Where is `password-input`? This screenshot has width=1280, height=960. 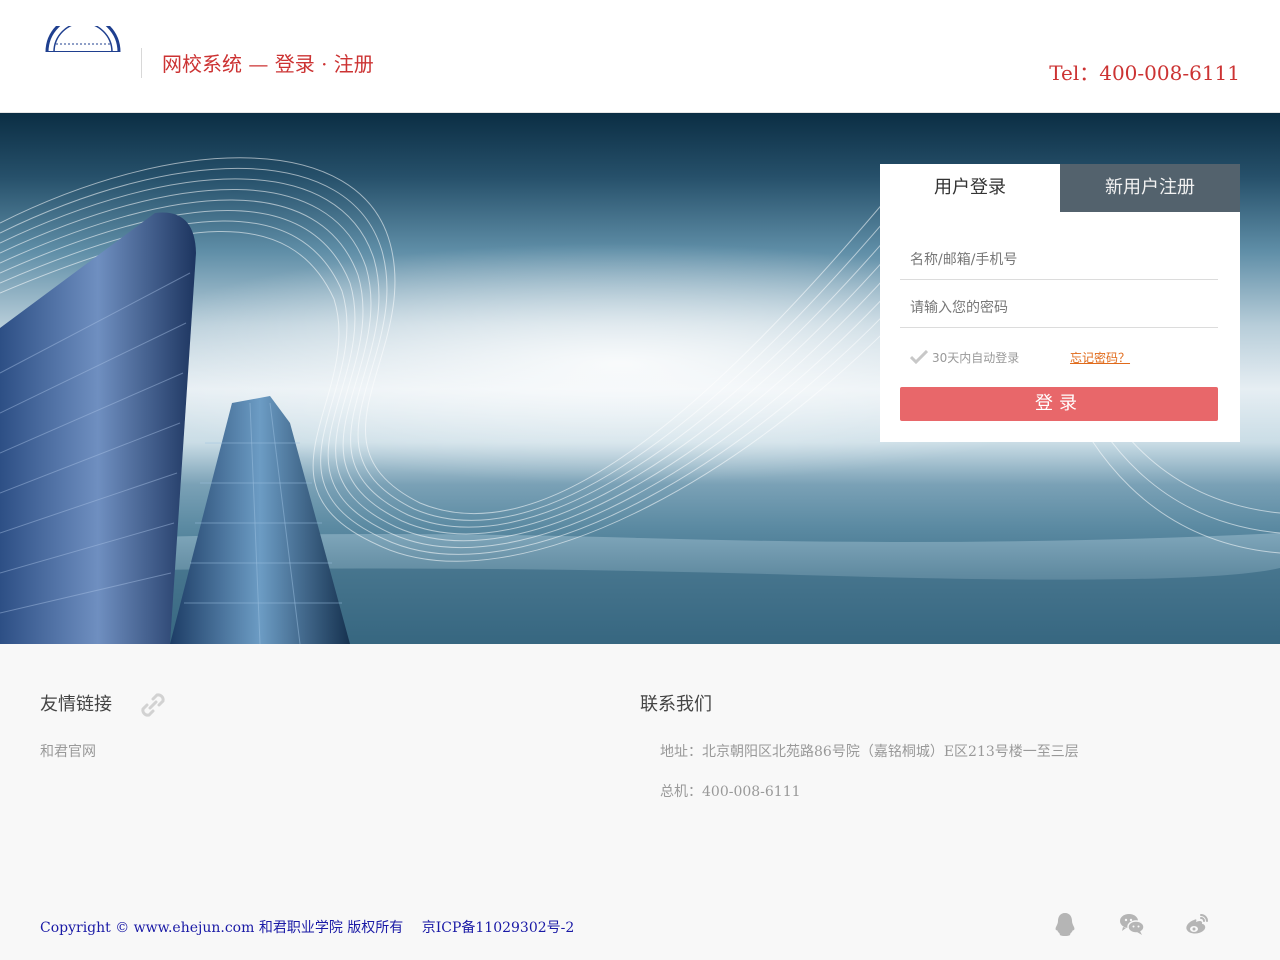
password-input is located at coordinates (1059, 308).